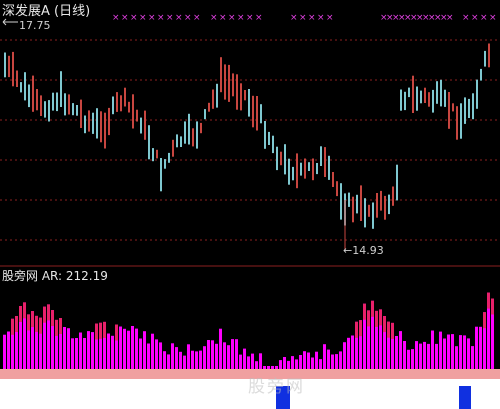 The image size is (500, 409). What do you see at coordinates (363, 250) in the screenshot?
I see `low-price-label: ←14.93` at bounding box center [363, 250].